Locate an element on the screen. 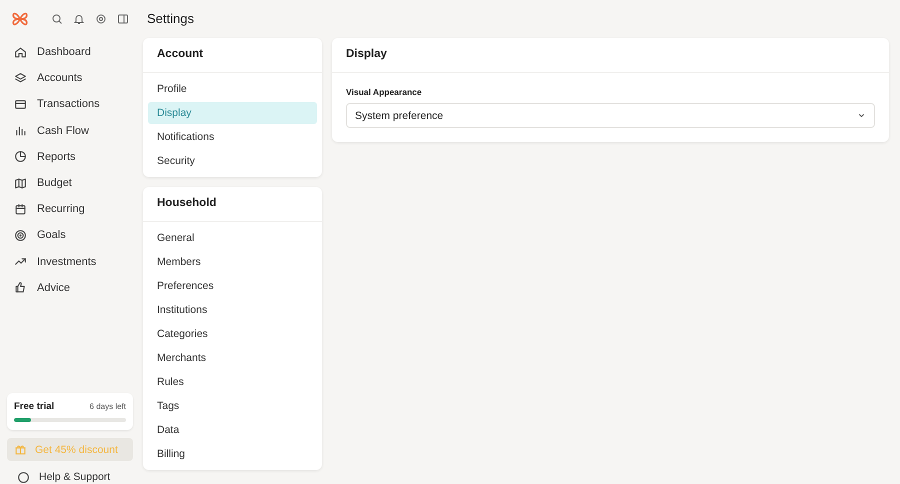 This screenshot has height=484, width=900. appearance-dropdown: System preference is located at coordinates (610, 115).